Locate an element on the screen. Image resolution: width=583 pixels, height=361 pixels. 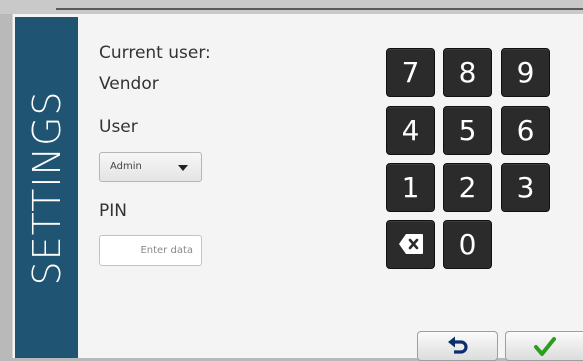
user-select: Admin is located at coordinates (150, 167).